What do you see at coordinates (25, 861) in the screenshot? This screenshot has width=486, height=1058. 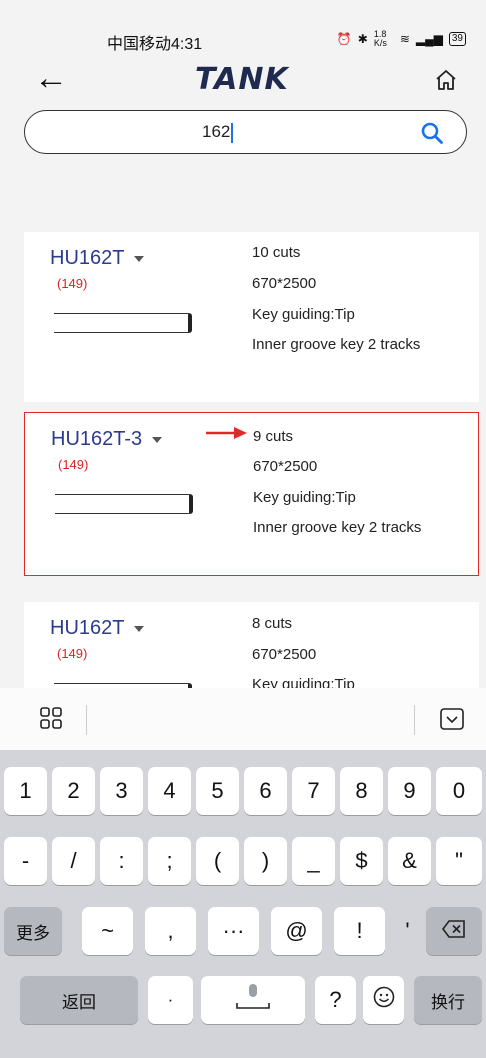 I see `key-hyphen: -` at bounding box center [25, 861].